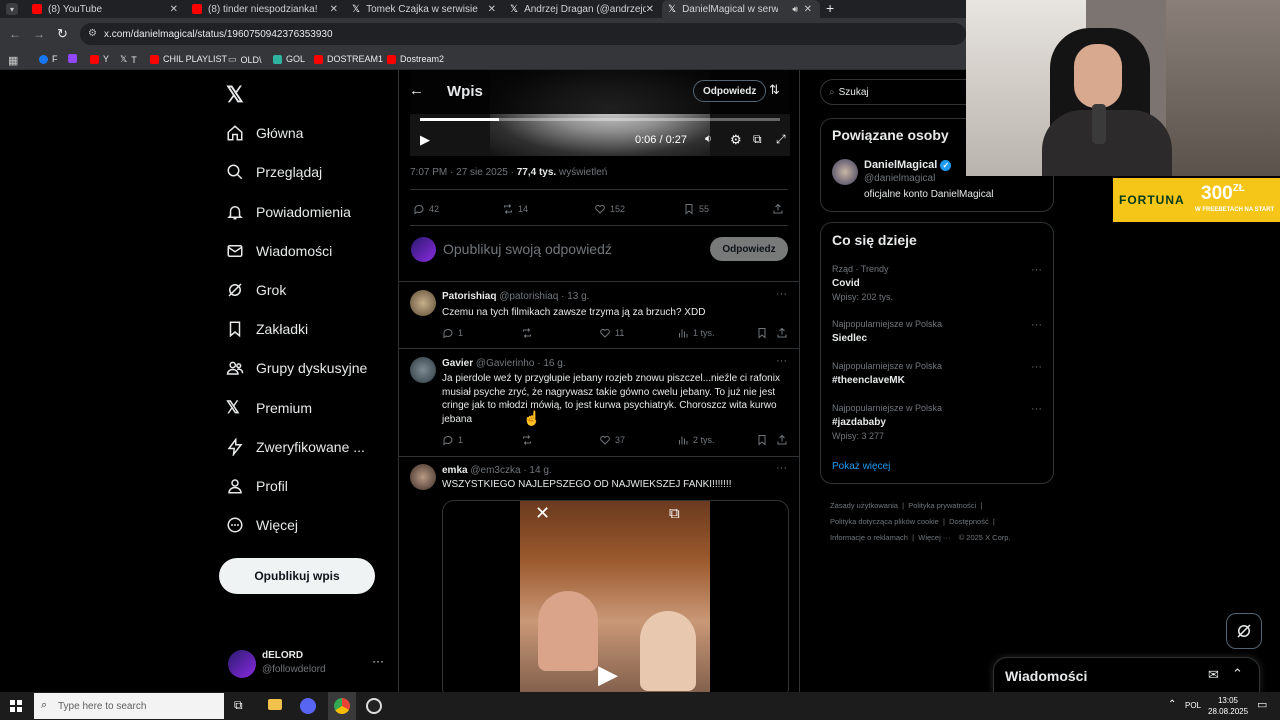 The width and height of the screenshot is (1280, 720). Describe the element at coordinates (730, 91) in the screenshot. I see `header-reply-button: Odpowiedz` at that location.